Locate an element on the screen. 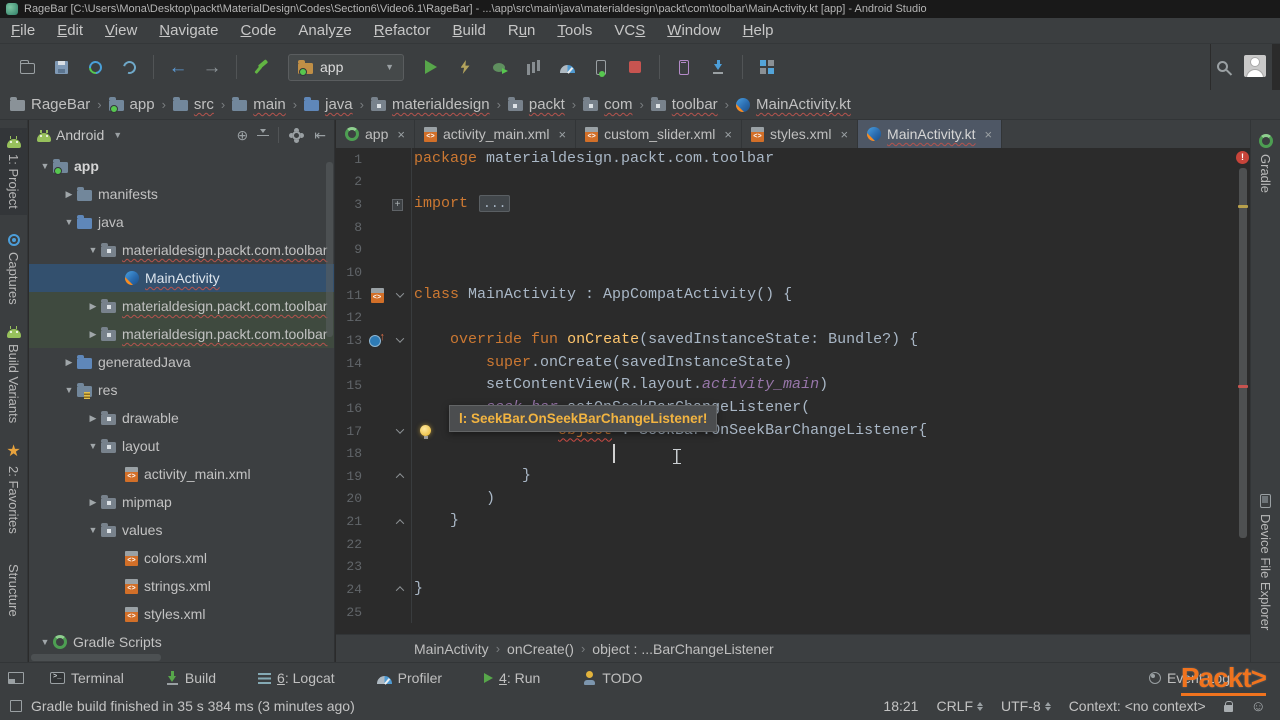  menu-edit: Edit is located at coordinates (70, 30).